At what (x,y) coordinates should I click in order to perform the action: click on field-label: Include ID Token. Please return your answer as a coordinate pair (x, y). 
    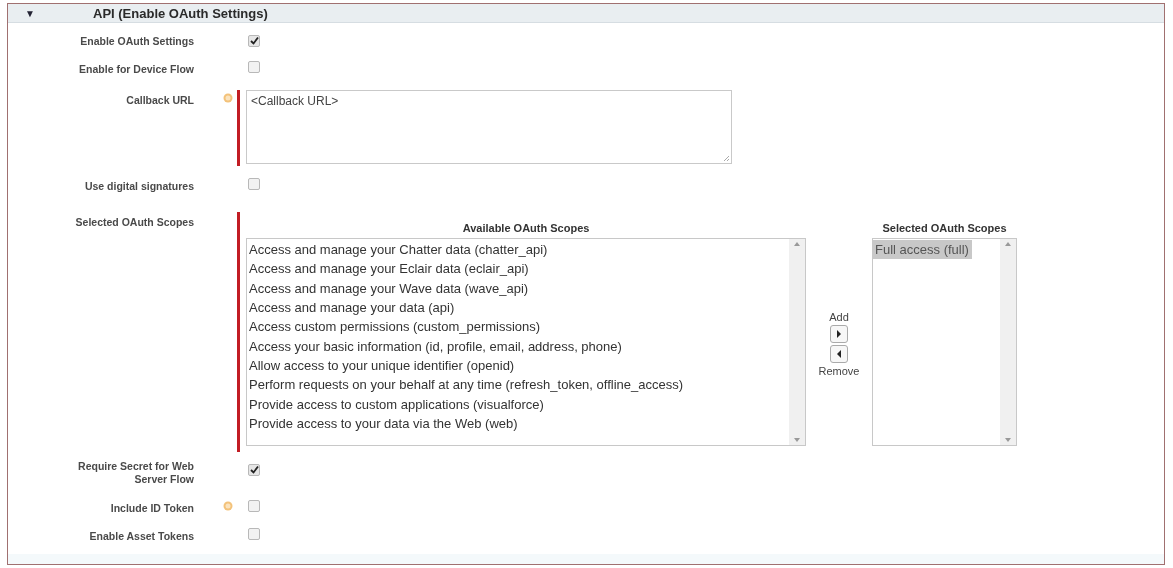
    Looking at the image, I should click on (152, 509).